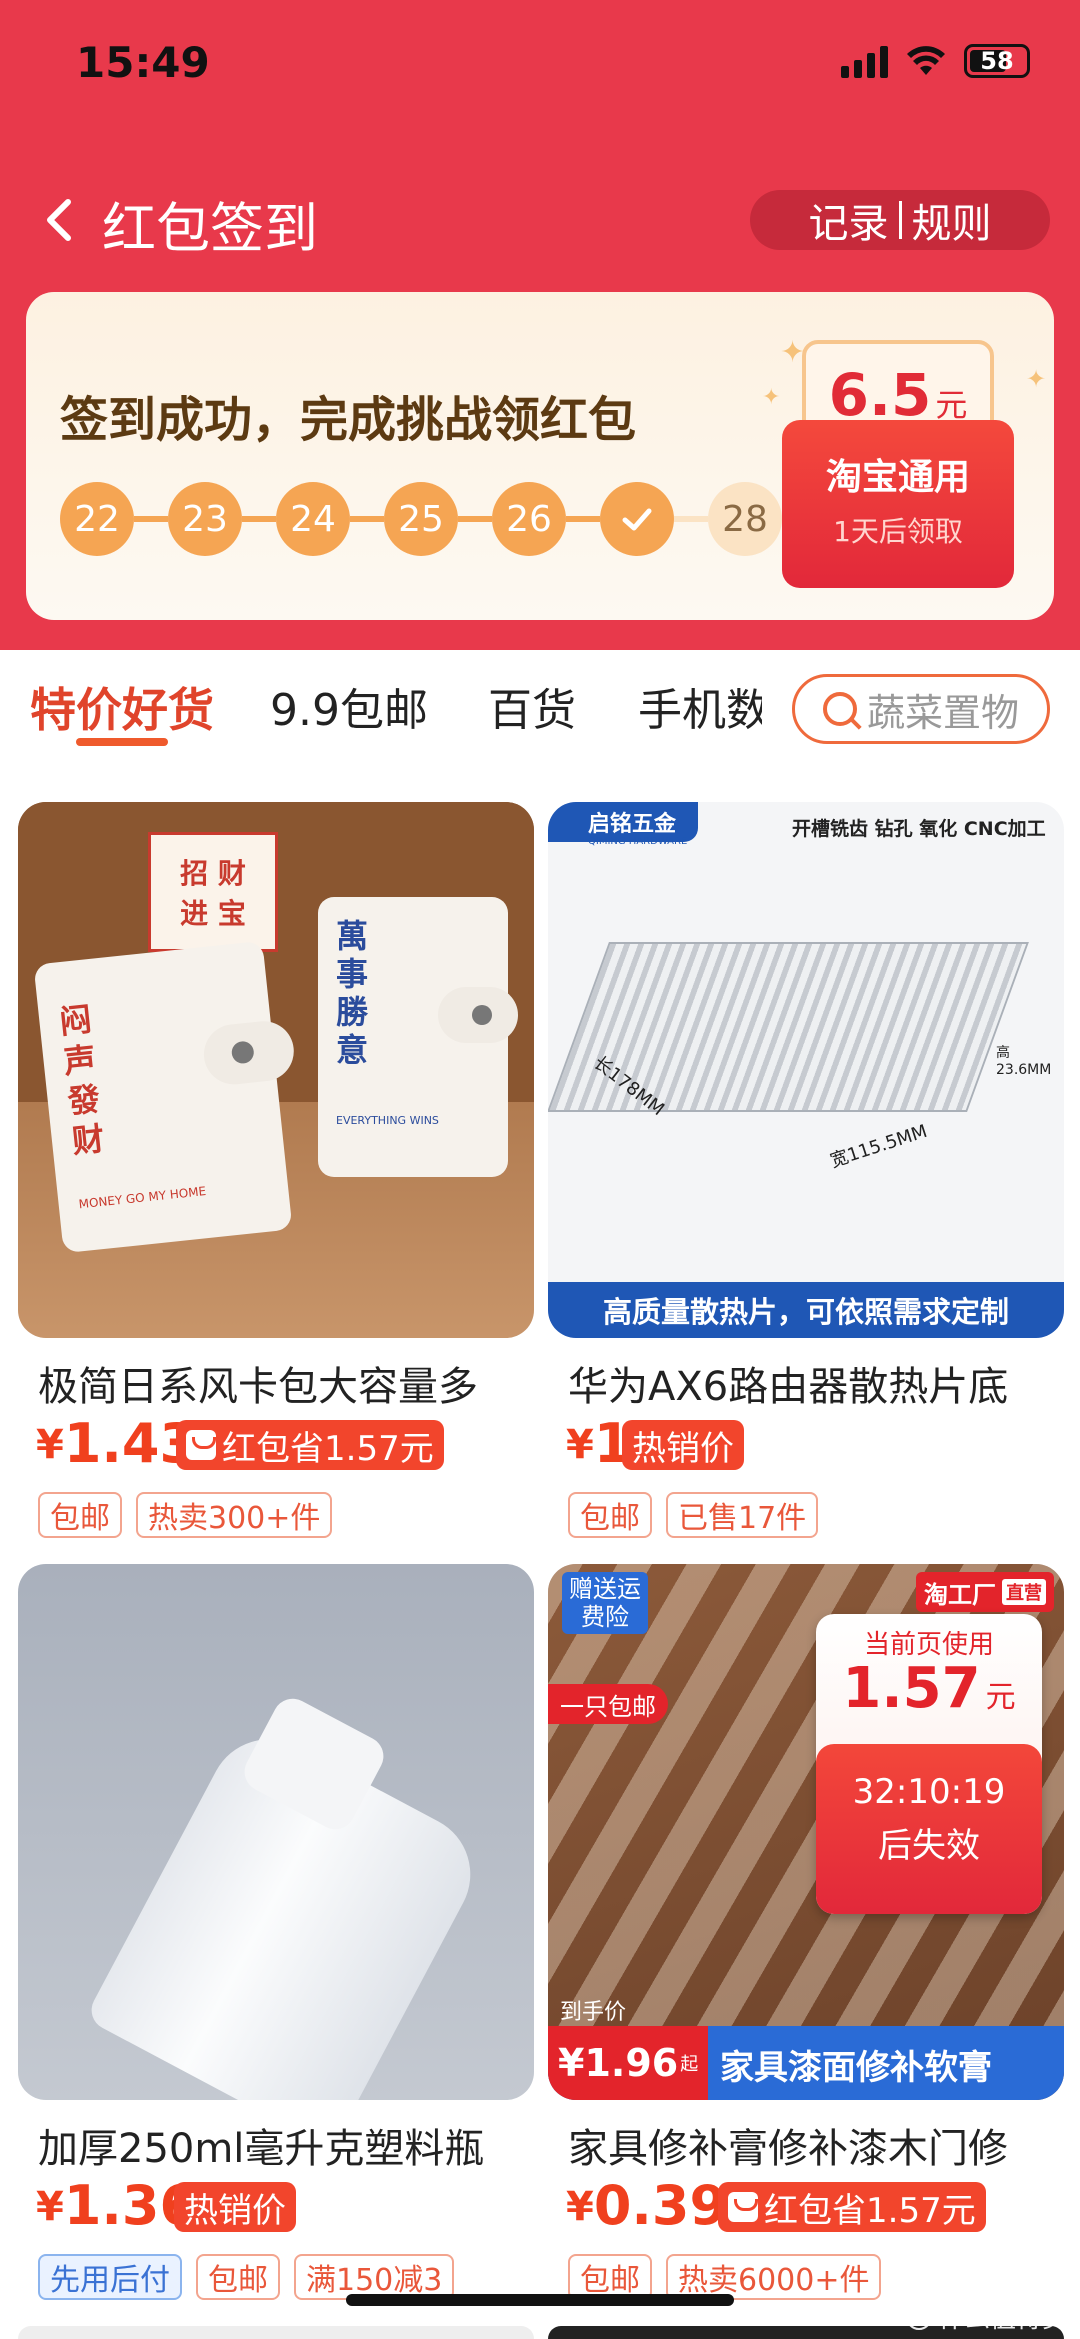 The image size is (1080, 2339). I want to click on tab-special-deals: 特价好货, so click(122, 707).